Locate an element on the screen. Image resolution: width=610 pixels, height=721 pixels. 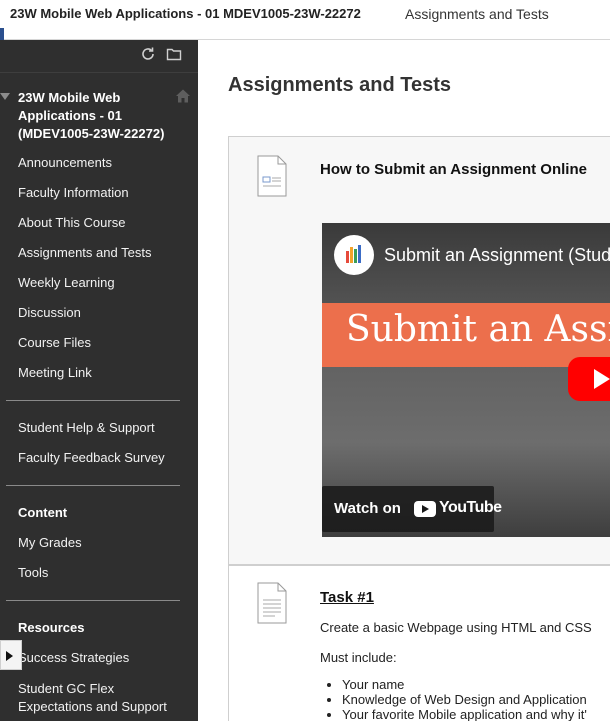
watch-on-youtube-button: Watch on YouTube is located at coordinates (412, 509).